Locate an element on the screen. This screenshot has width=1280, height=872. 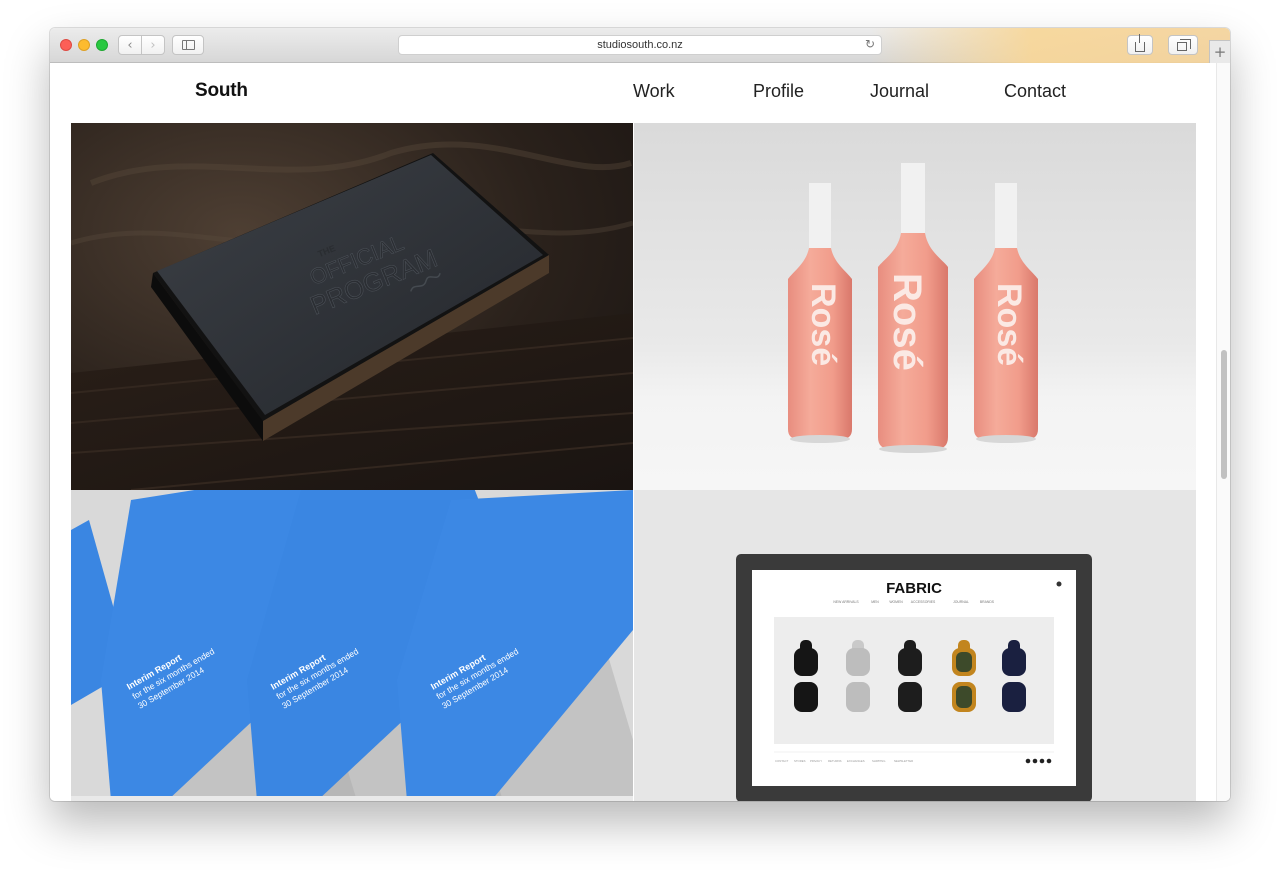
fabric-menu-2: WOMEN is located at coordinates (896, 602).